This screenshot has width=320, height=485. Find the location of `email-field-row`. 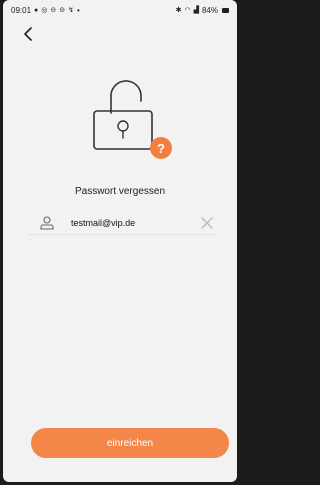

email-field-row is located at coordinates (123, 223).